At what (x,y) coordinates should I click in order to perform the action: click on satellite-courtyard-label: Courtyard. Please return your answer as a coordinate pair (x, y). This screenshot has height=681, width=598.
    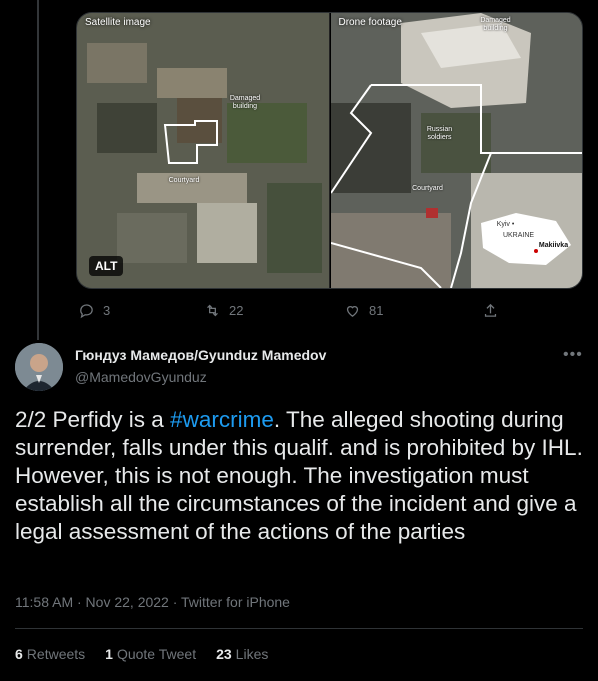
    Looking at the image, I should click on (184, 180).